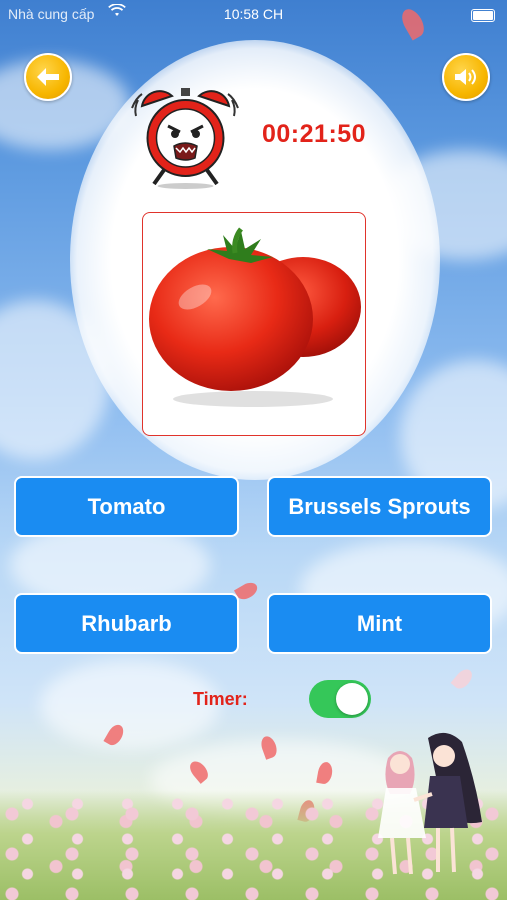 The image size is (507, 900). Describe the element at coordinates (463, 679) in the screenshot. I see `petal-decoration` at that location.